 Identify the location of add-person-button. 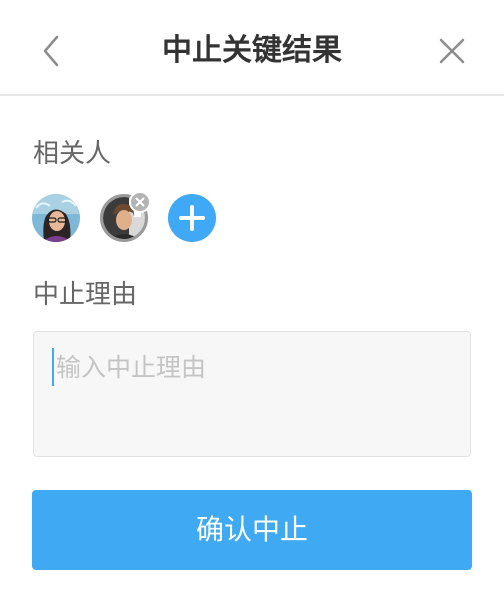
(192, 218).